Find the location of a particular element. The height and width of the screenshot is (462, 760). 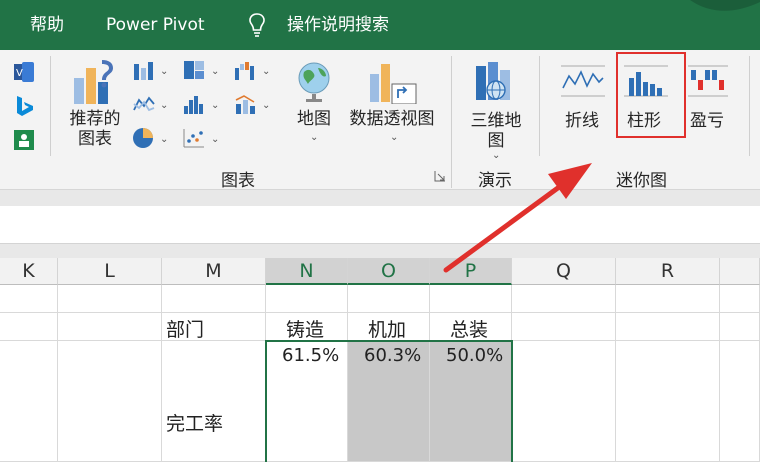

annotation-arrow is located at coordinates (517, 218).